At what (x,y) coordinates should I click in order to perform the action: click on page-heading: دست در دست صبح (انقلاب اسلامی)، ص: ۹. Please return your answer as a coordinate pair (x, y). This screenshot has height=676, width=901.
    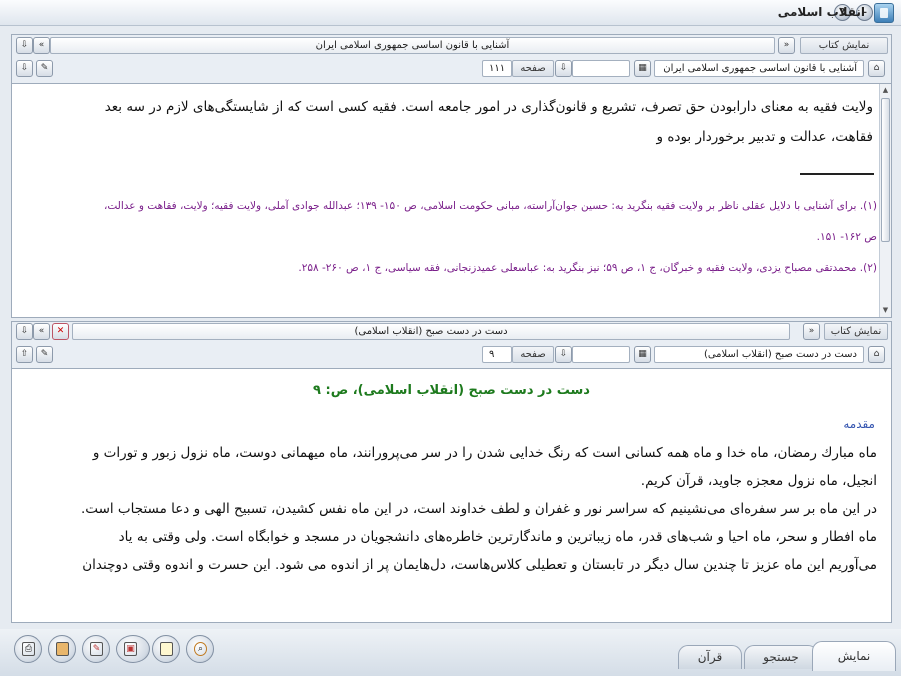
    Looking at the image, I should click on (451, 390).